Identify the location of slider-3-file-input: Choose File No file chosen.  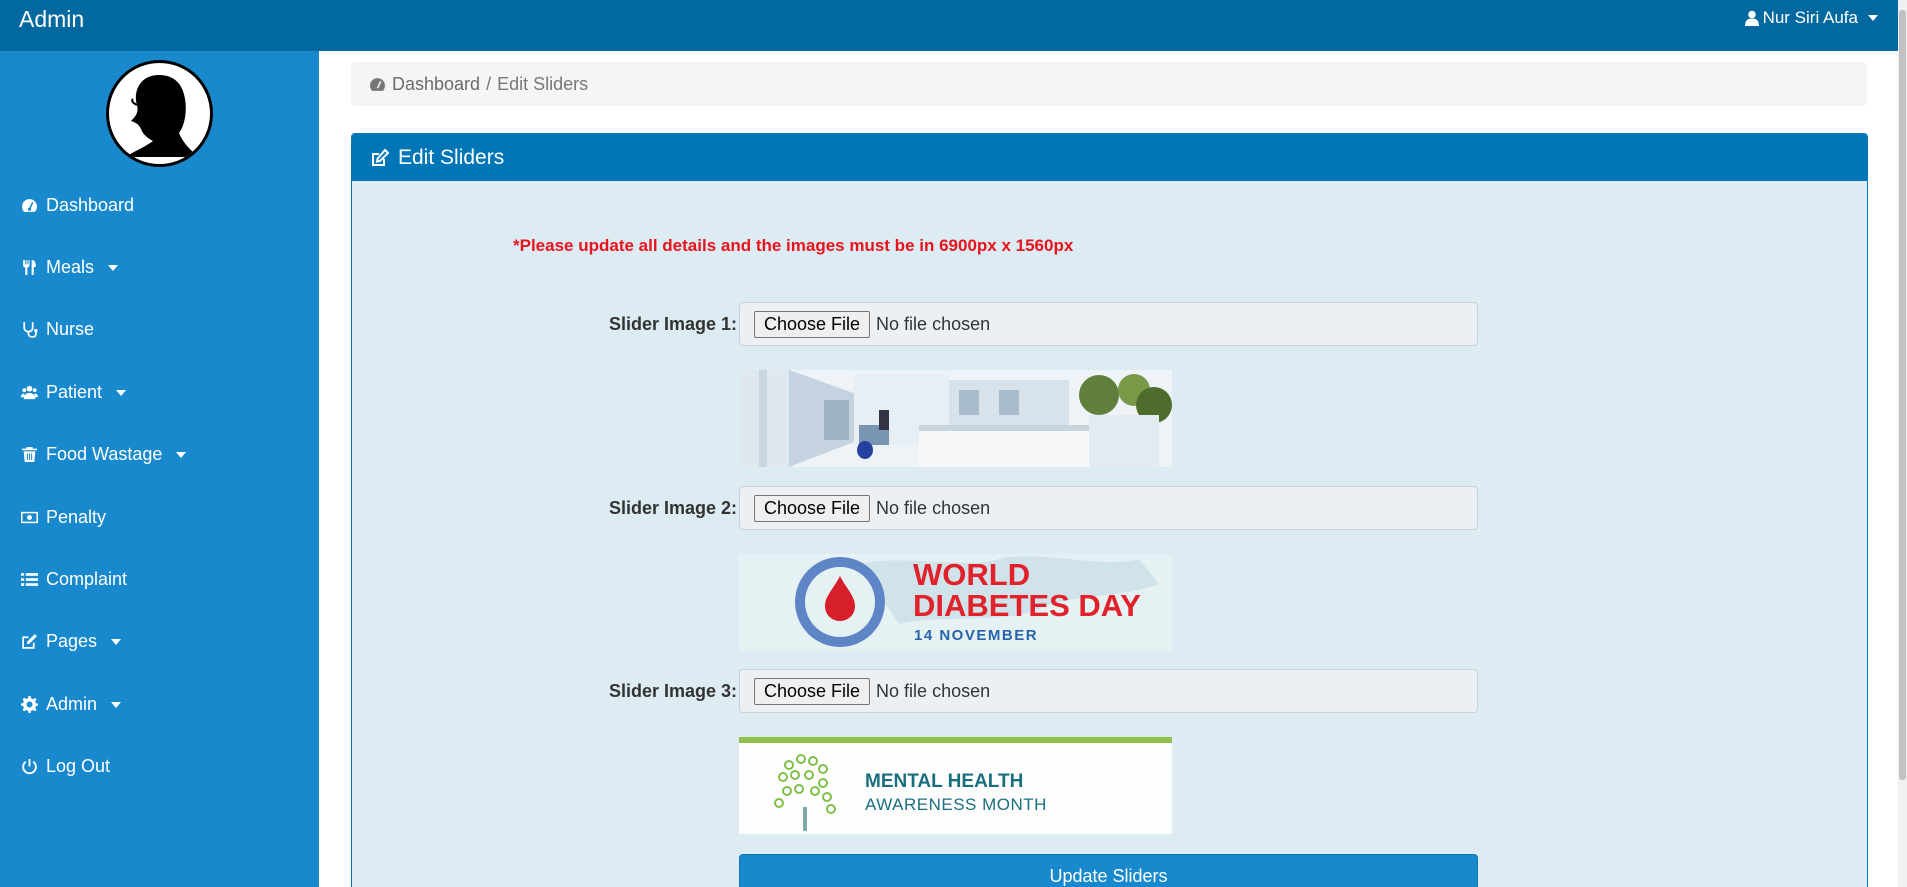
(1108, 691).